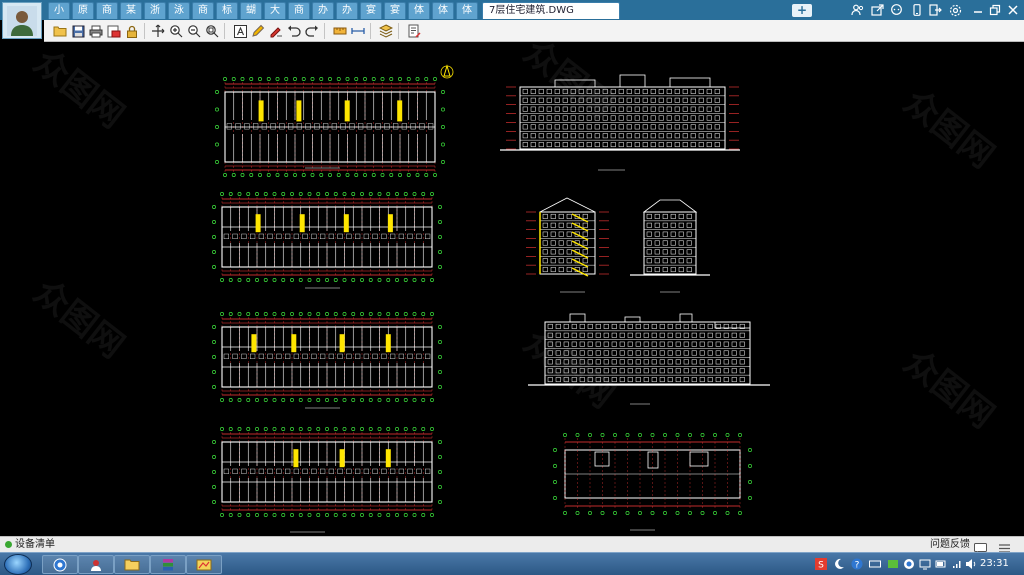 The height and width of the screenshot is (575, 1024). Describe the element at coordinates (18, 564) in the screenshot. I see `start-button` at that location.